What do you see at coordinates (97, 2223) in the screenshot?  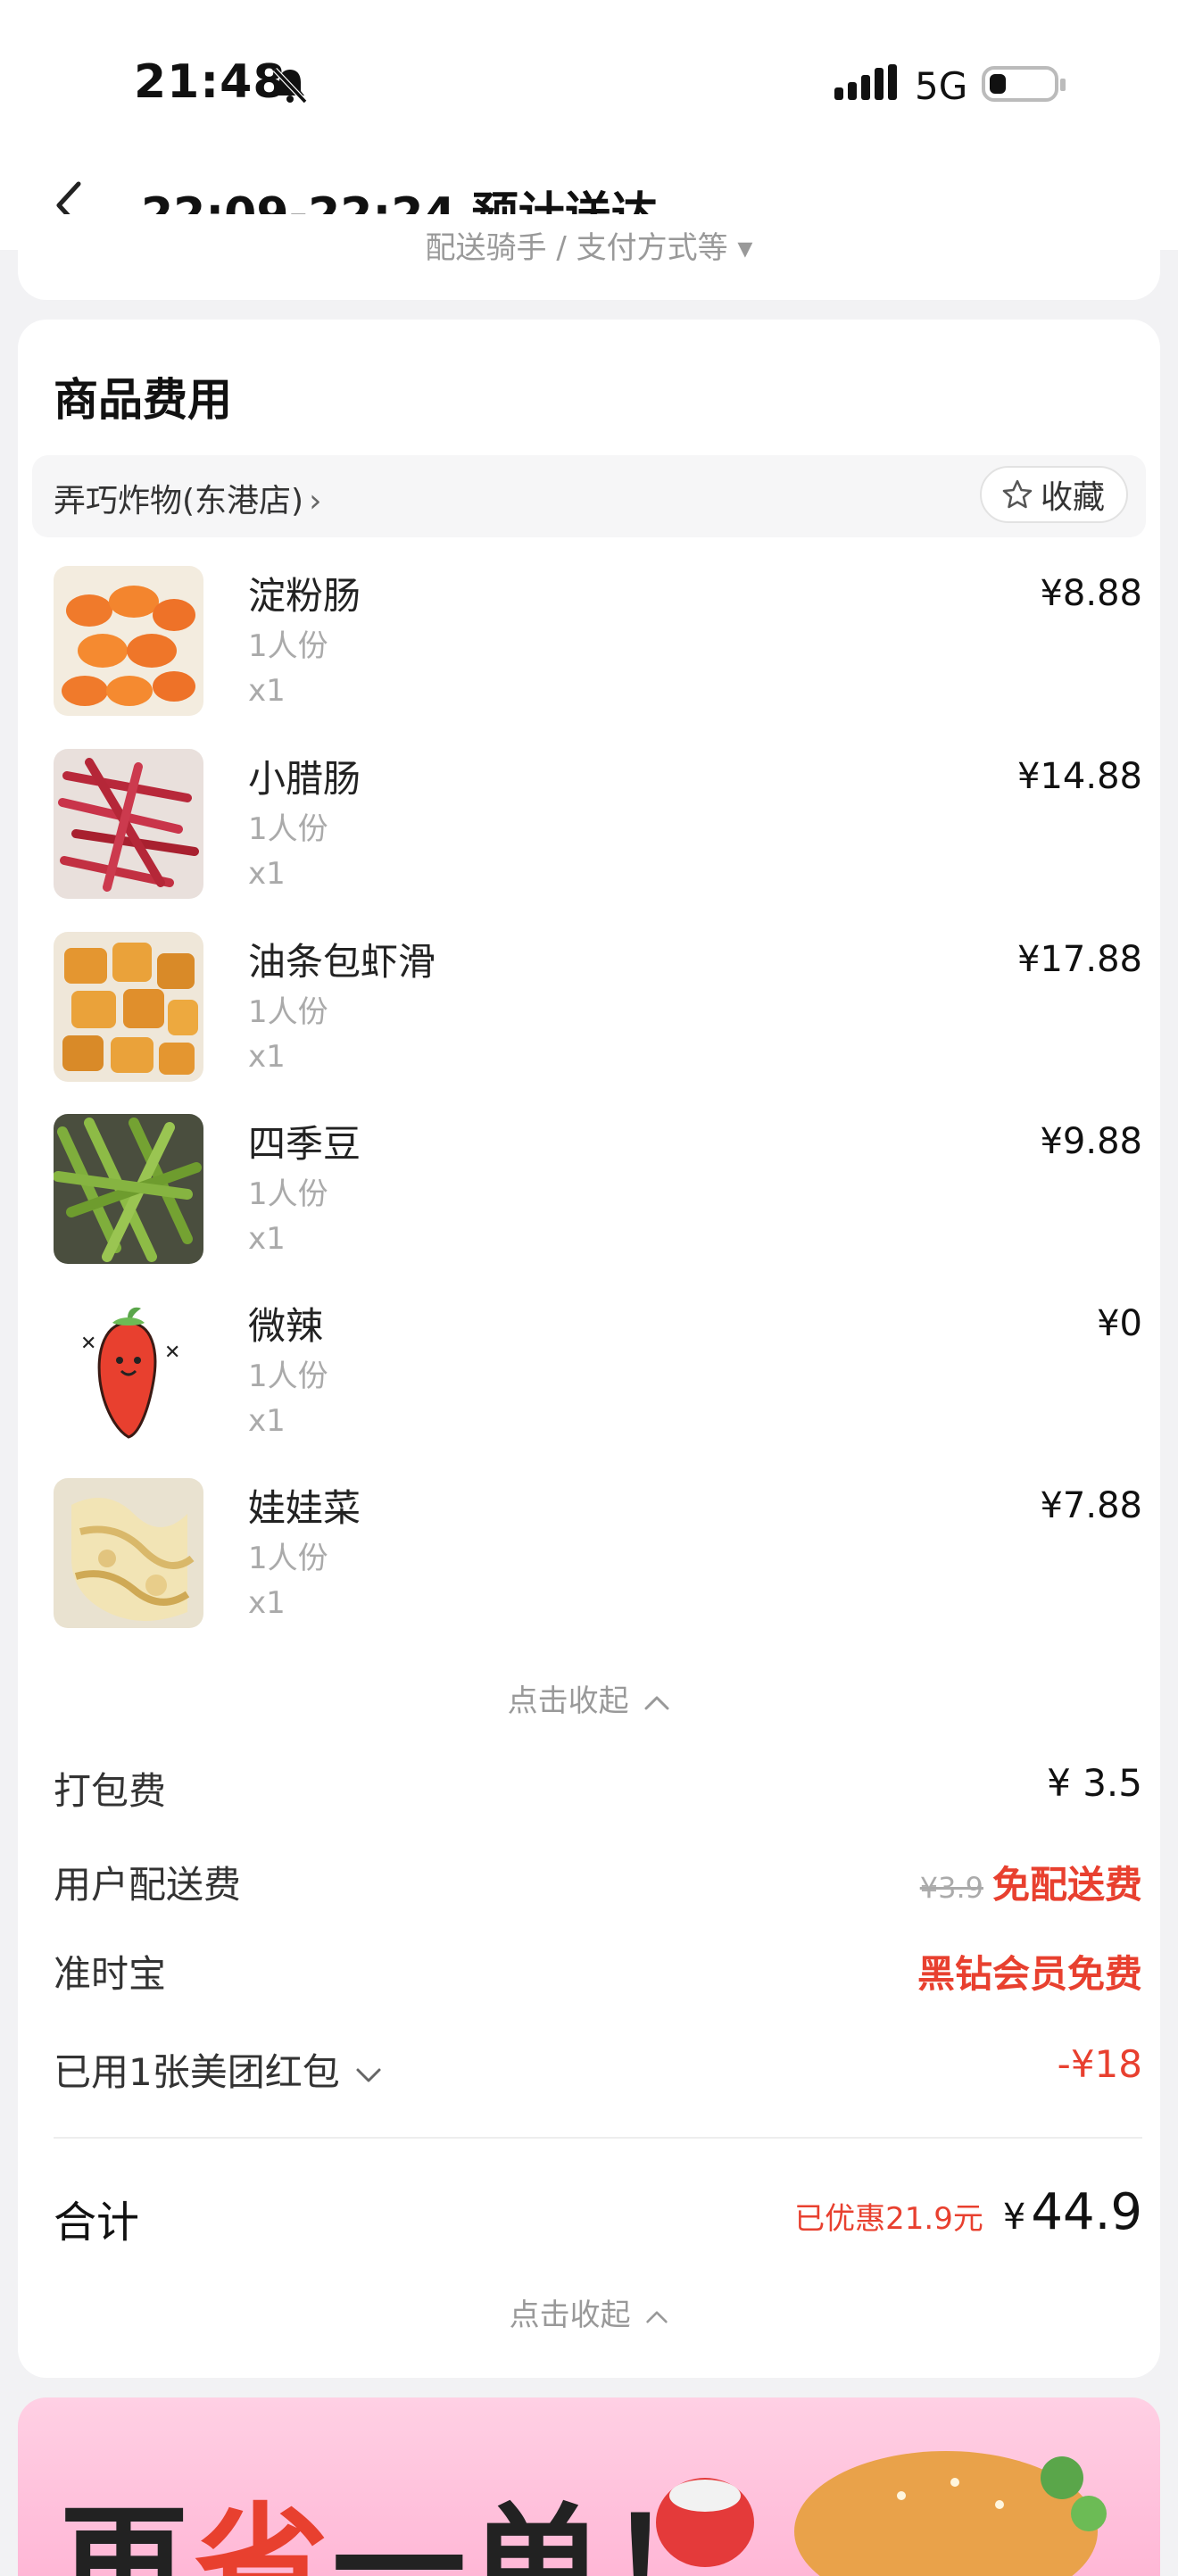 I see `total-label: 合计` at bounding box center [97, 2223].